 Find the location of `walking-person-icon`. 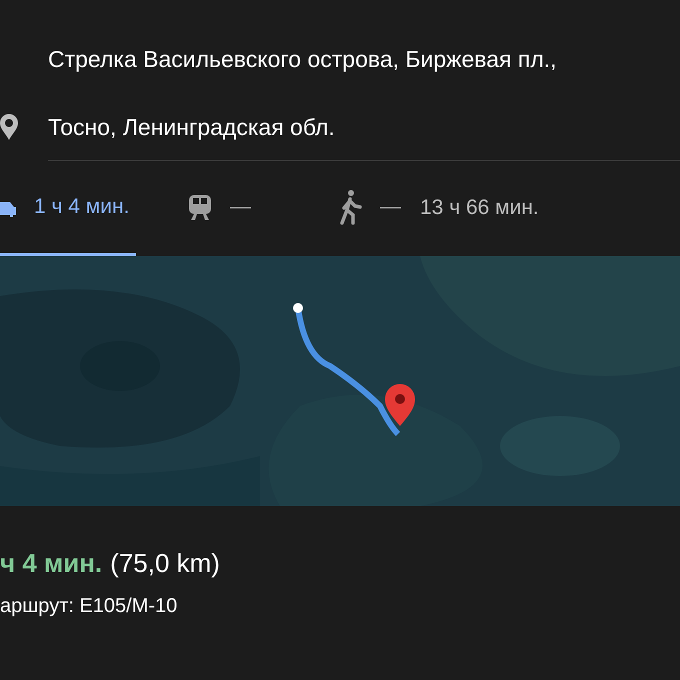

walking-person-icon is located at coordinates (350, 206).